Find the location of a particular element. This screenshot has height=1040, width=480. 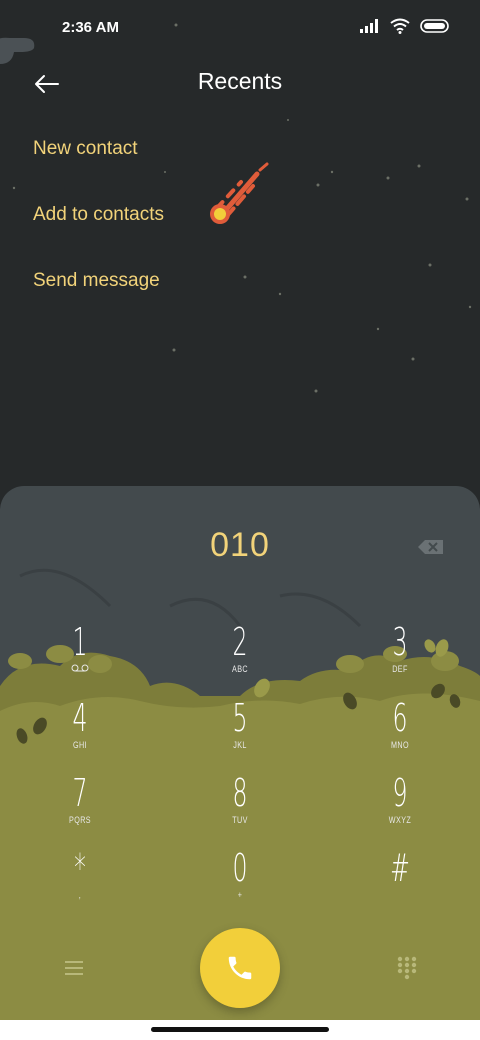

dialed-number: 010 is located at coordinates (240, 545).